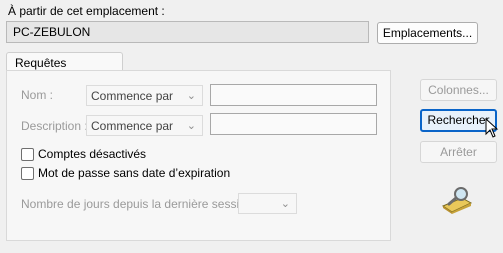  Describe the element at coordinates (92, 154) in the screenshot. I see `disabled-accounts-label: Comptes désactivés` at that location.